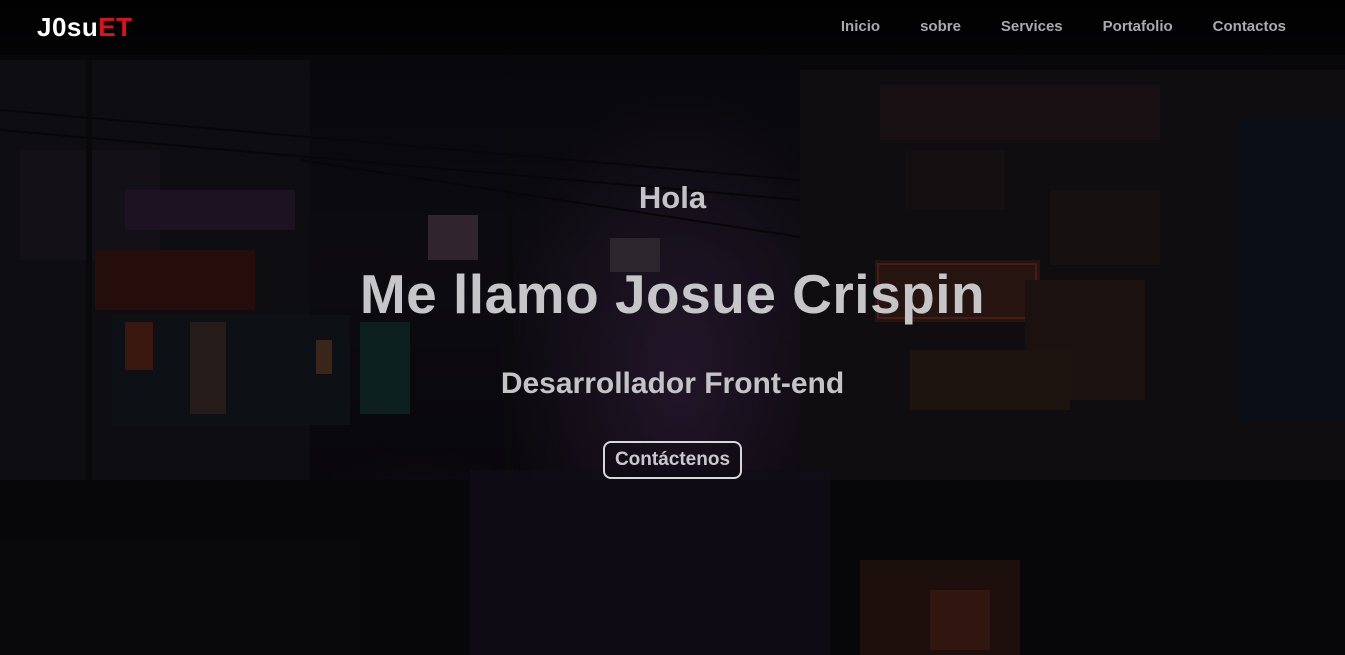 This screenshot has height=655, width=1345. What do you see at coordinates (1249, 27) in the screenshot?
I see `nav-link-contactos: Contactos` at bounding box center [1249, 27].